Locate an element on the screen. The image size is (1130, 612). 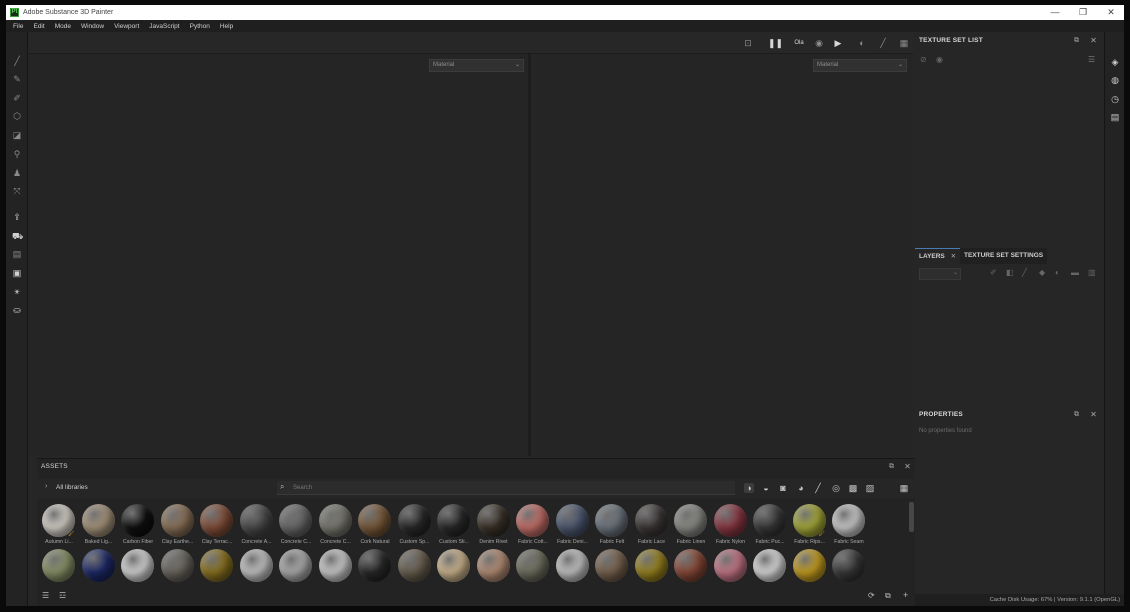
add-fill-layer-icon: ◆ is located at coordinates (1042, 272).